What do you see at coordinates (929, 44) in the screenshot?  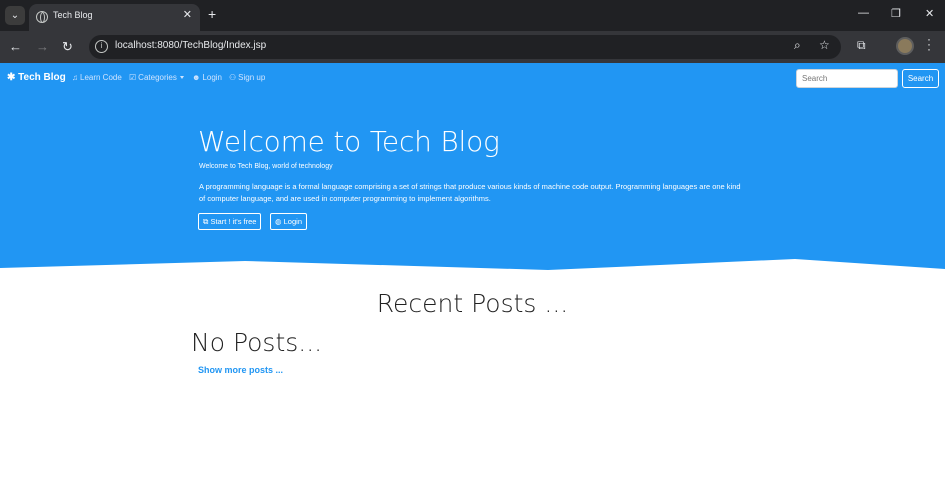 I see `menu-icon: · · ·` at bounding box center [929, 44].